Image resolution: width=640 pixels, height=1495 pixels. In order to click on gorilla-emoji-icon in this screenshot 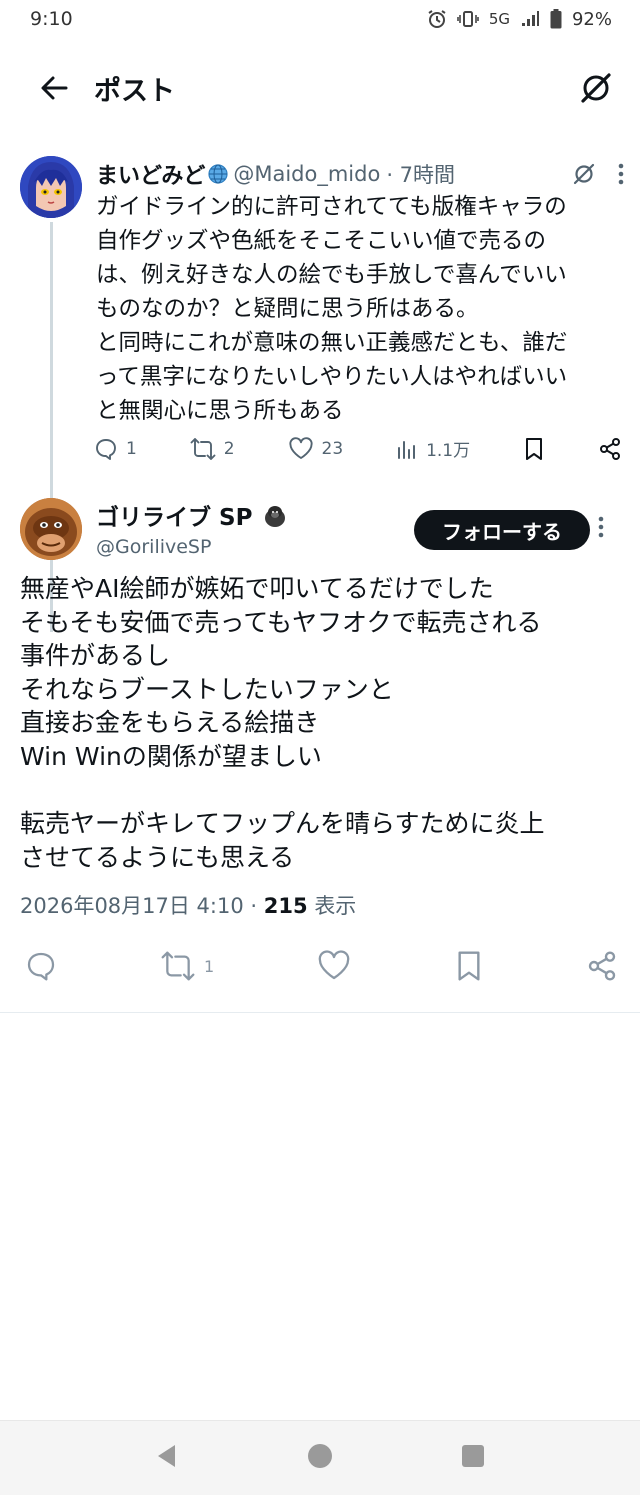, I will do `click(275, 519)`.